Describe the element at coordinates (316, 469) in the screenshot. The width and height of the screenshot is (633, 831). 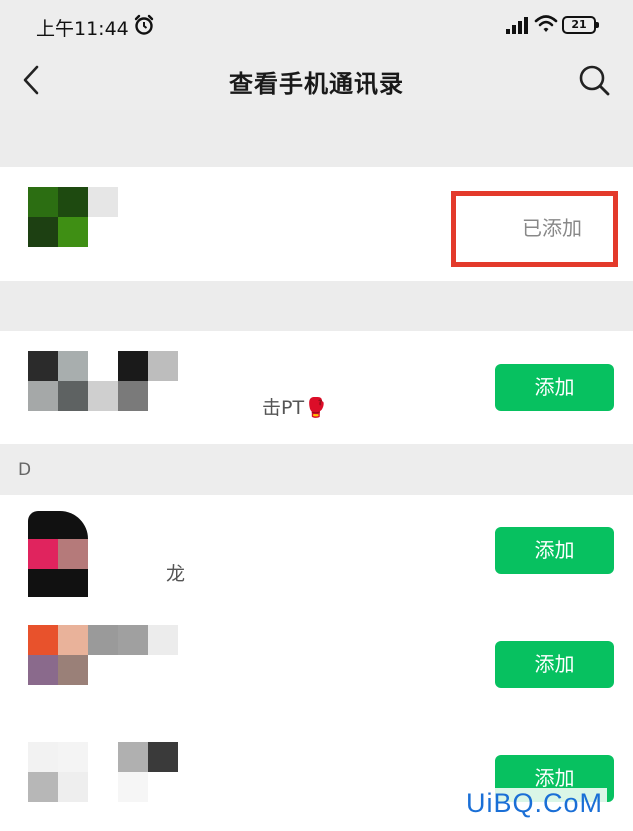
I see `section-header: D` at that location.